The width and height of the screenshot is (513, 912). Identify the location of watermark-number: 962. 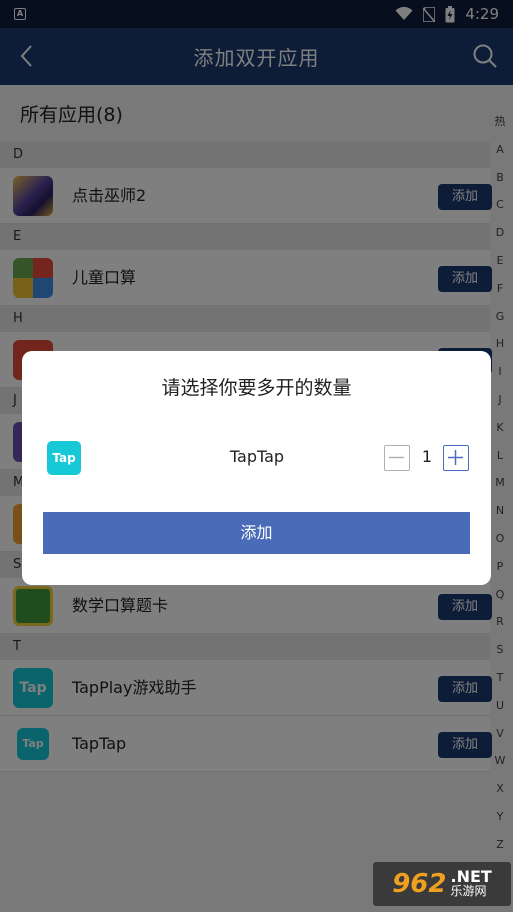
(419, 884).